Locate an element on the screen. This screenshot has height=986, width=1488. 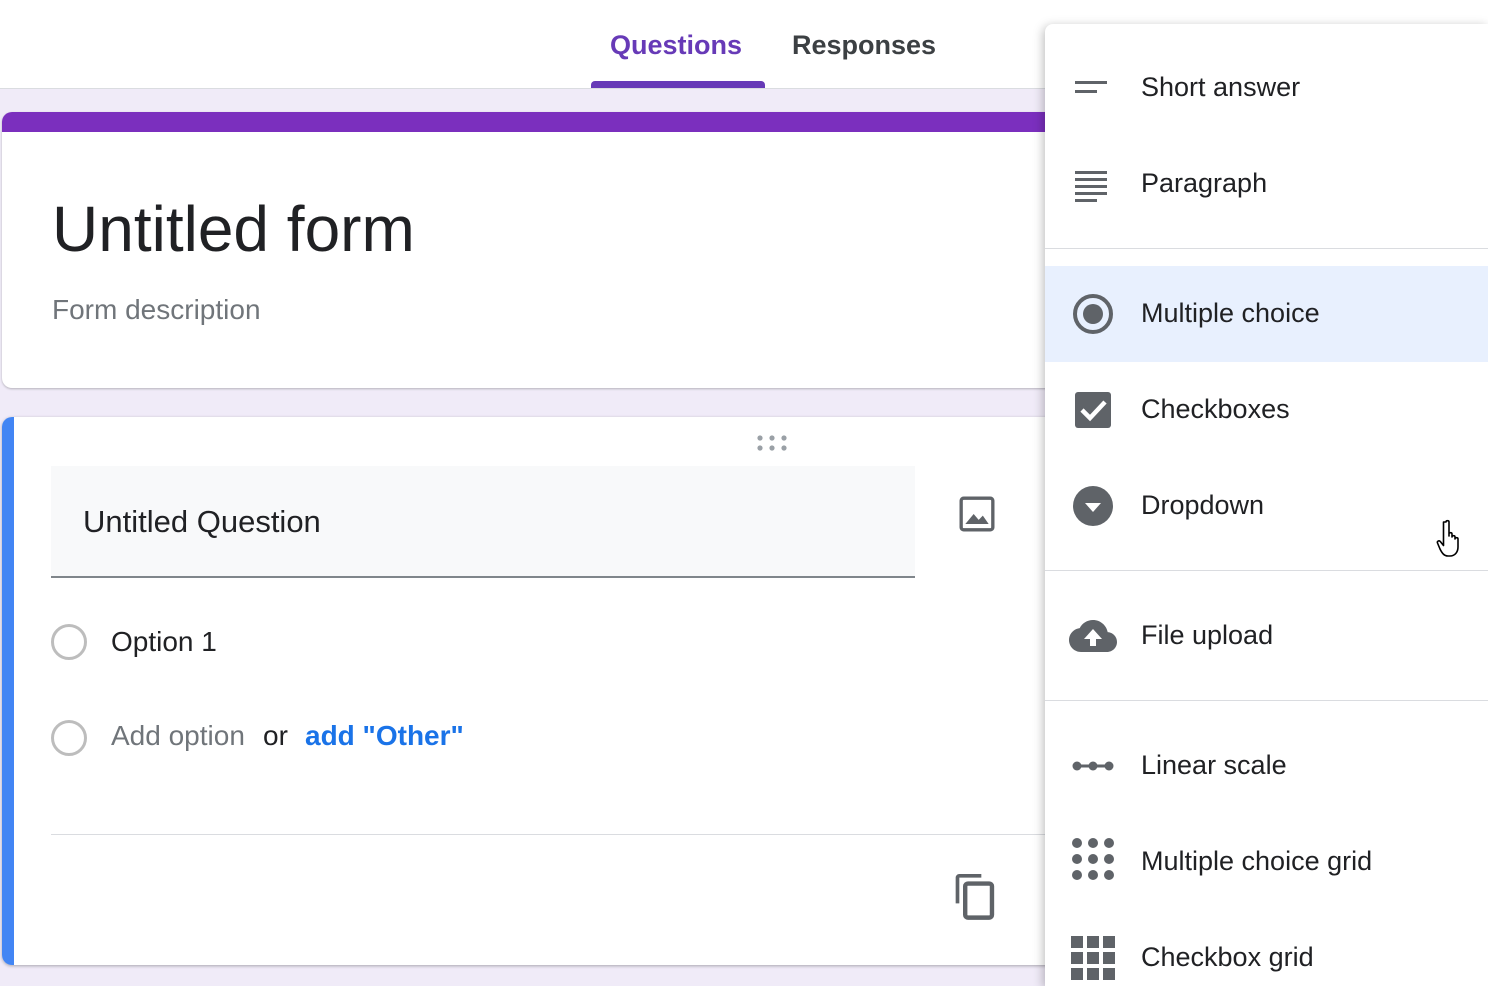
paragraph-icon is located at coordinates (1091, 186).